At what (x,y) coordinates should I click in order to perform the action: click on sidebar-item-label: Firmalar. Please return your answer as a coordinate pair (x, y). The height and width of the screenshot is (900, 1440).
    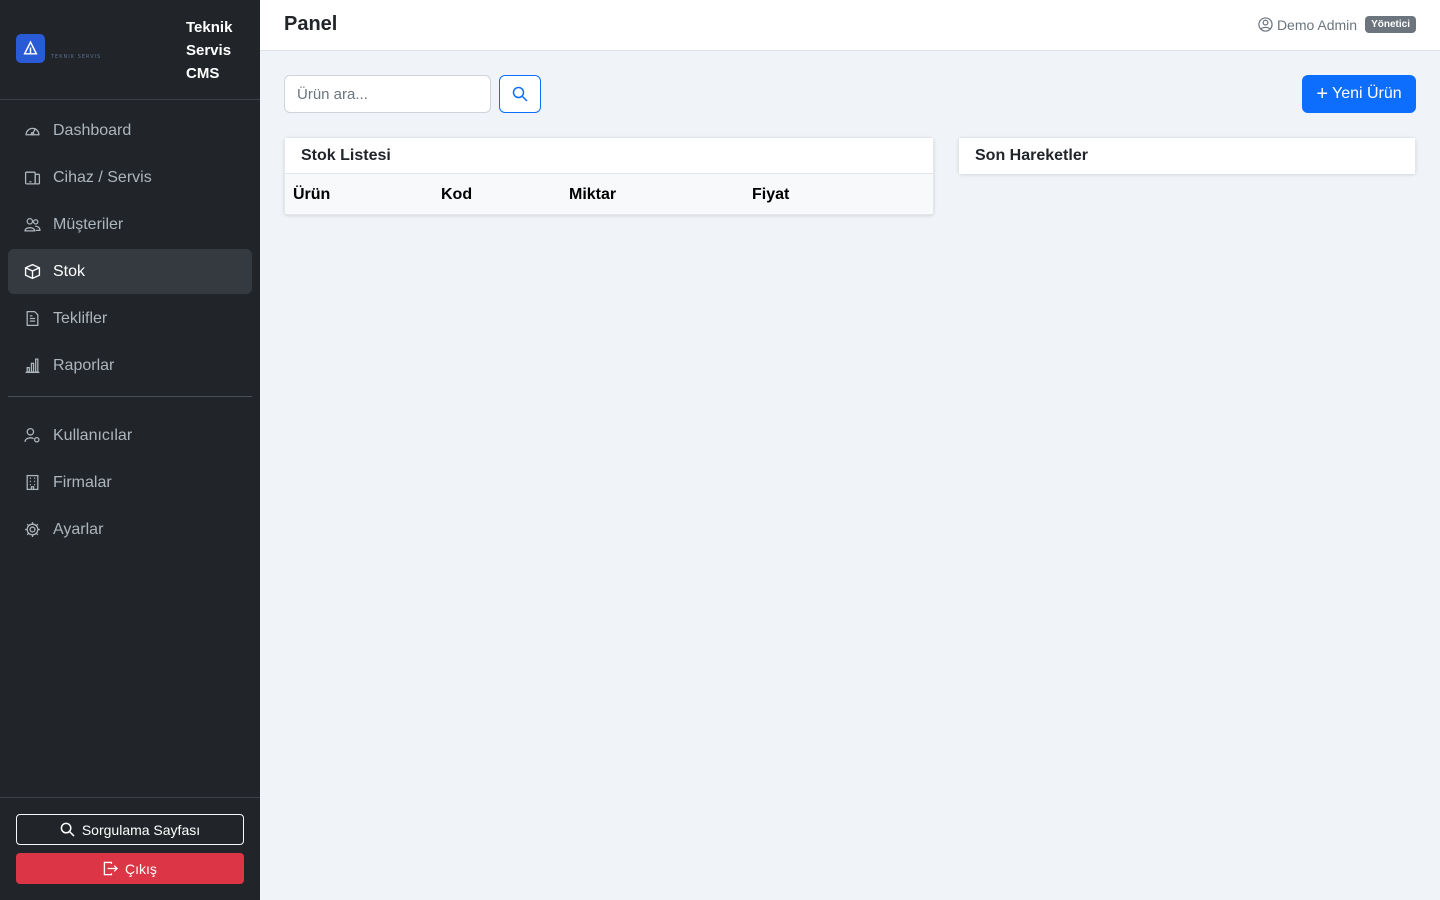
    Looking at the image, I should click on (82, 482).